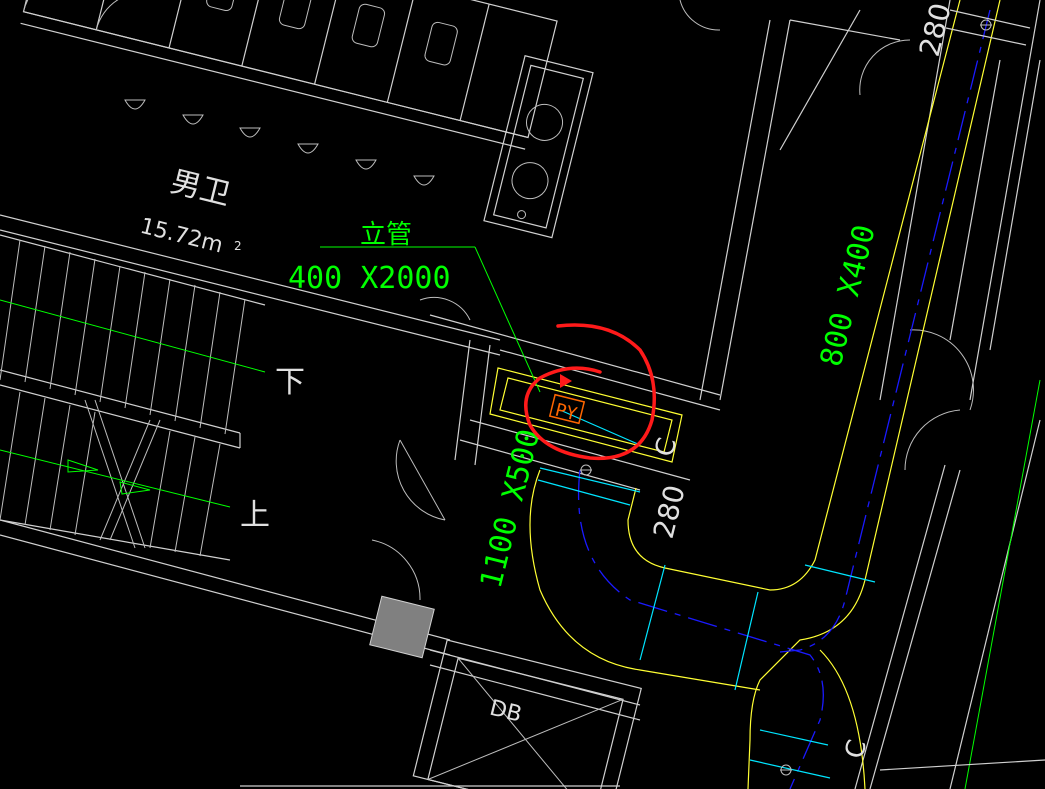 The height and width of the screenshot is (789, 1045). What do you see at coordinates (538, 146) in the screenshot?
I see `sink-counter` at bounding box center [538, 146].